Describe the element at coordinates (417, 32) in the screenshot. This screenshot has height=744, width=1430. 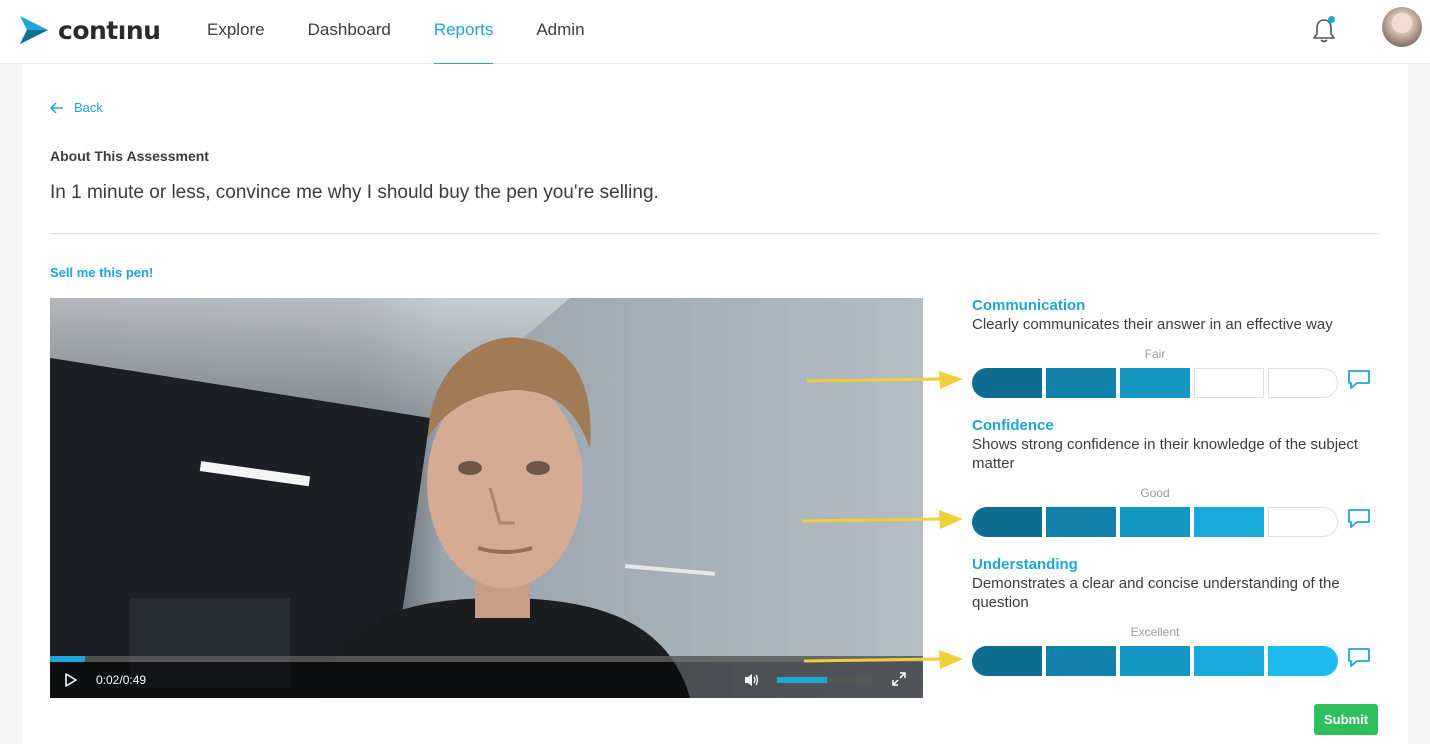
I see `main-nav: Explore Dashboard Reports Admin` at that location.